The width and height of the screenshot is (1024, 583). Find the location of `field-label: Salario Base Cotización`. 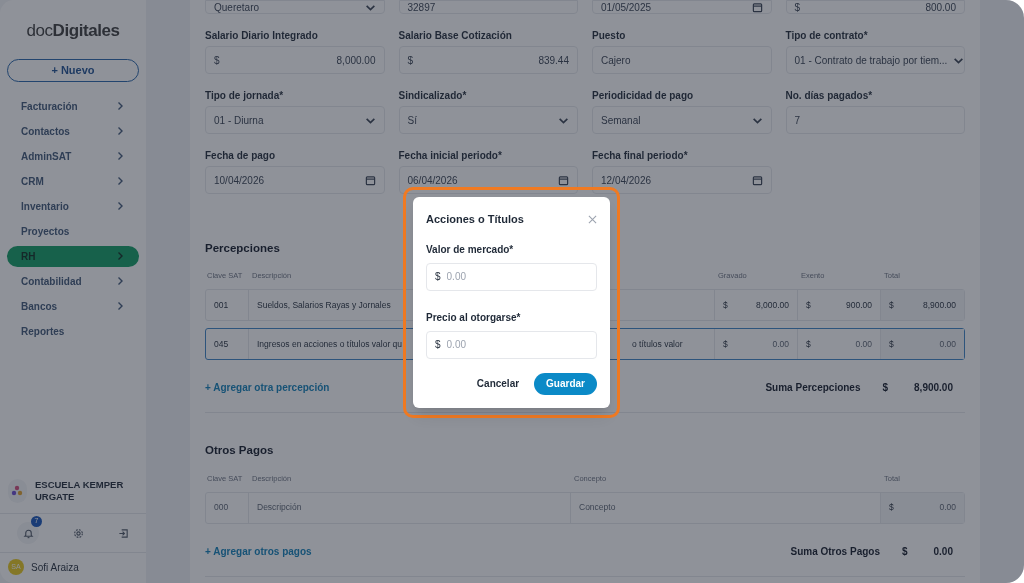

field-label: Salario Base Cotización is located at coordinates (455, 34).